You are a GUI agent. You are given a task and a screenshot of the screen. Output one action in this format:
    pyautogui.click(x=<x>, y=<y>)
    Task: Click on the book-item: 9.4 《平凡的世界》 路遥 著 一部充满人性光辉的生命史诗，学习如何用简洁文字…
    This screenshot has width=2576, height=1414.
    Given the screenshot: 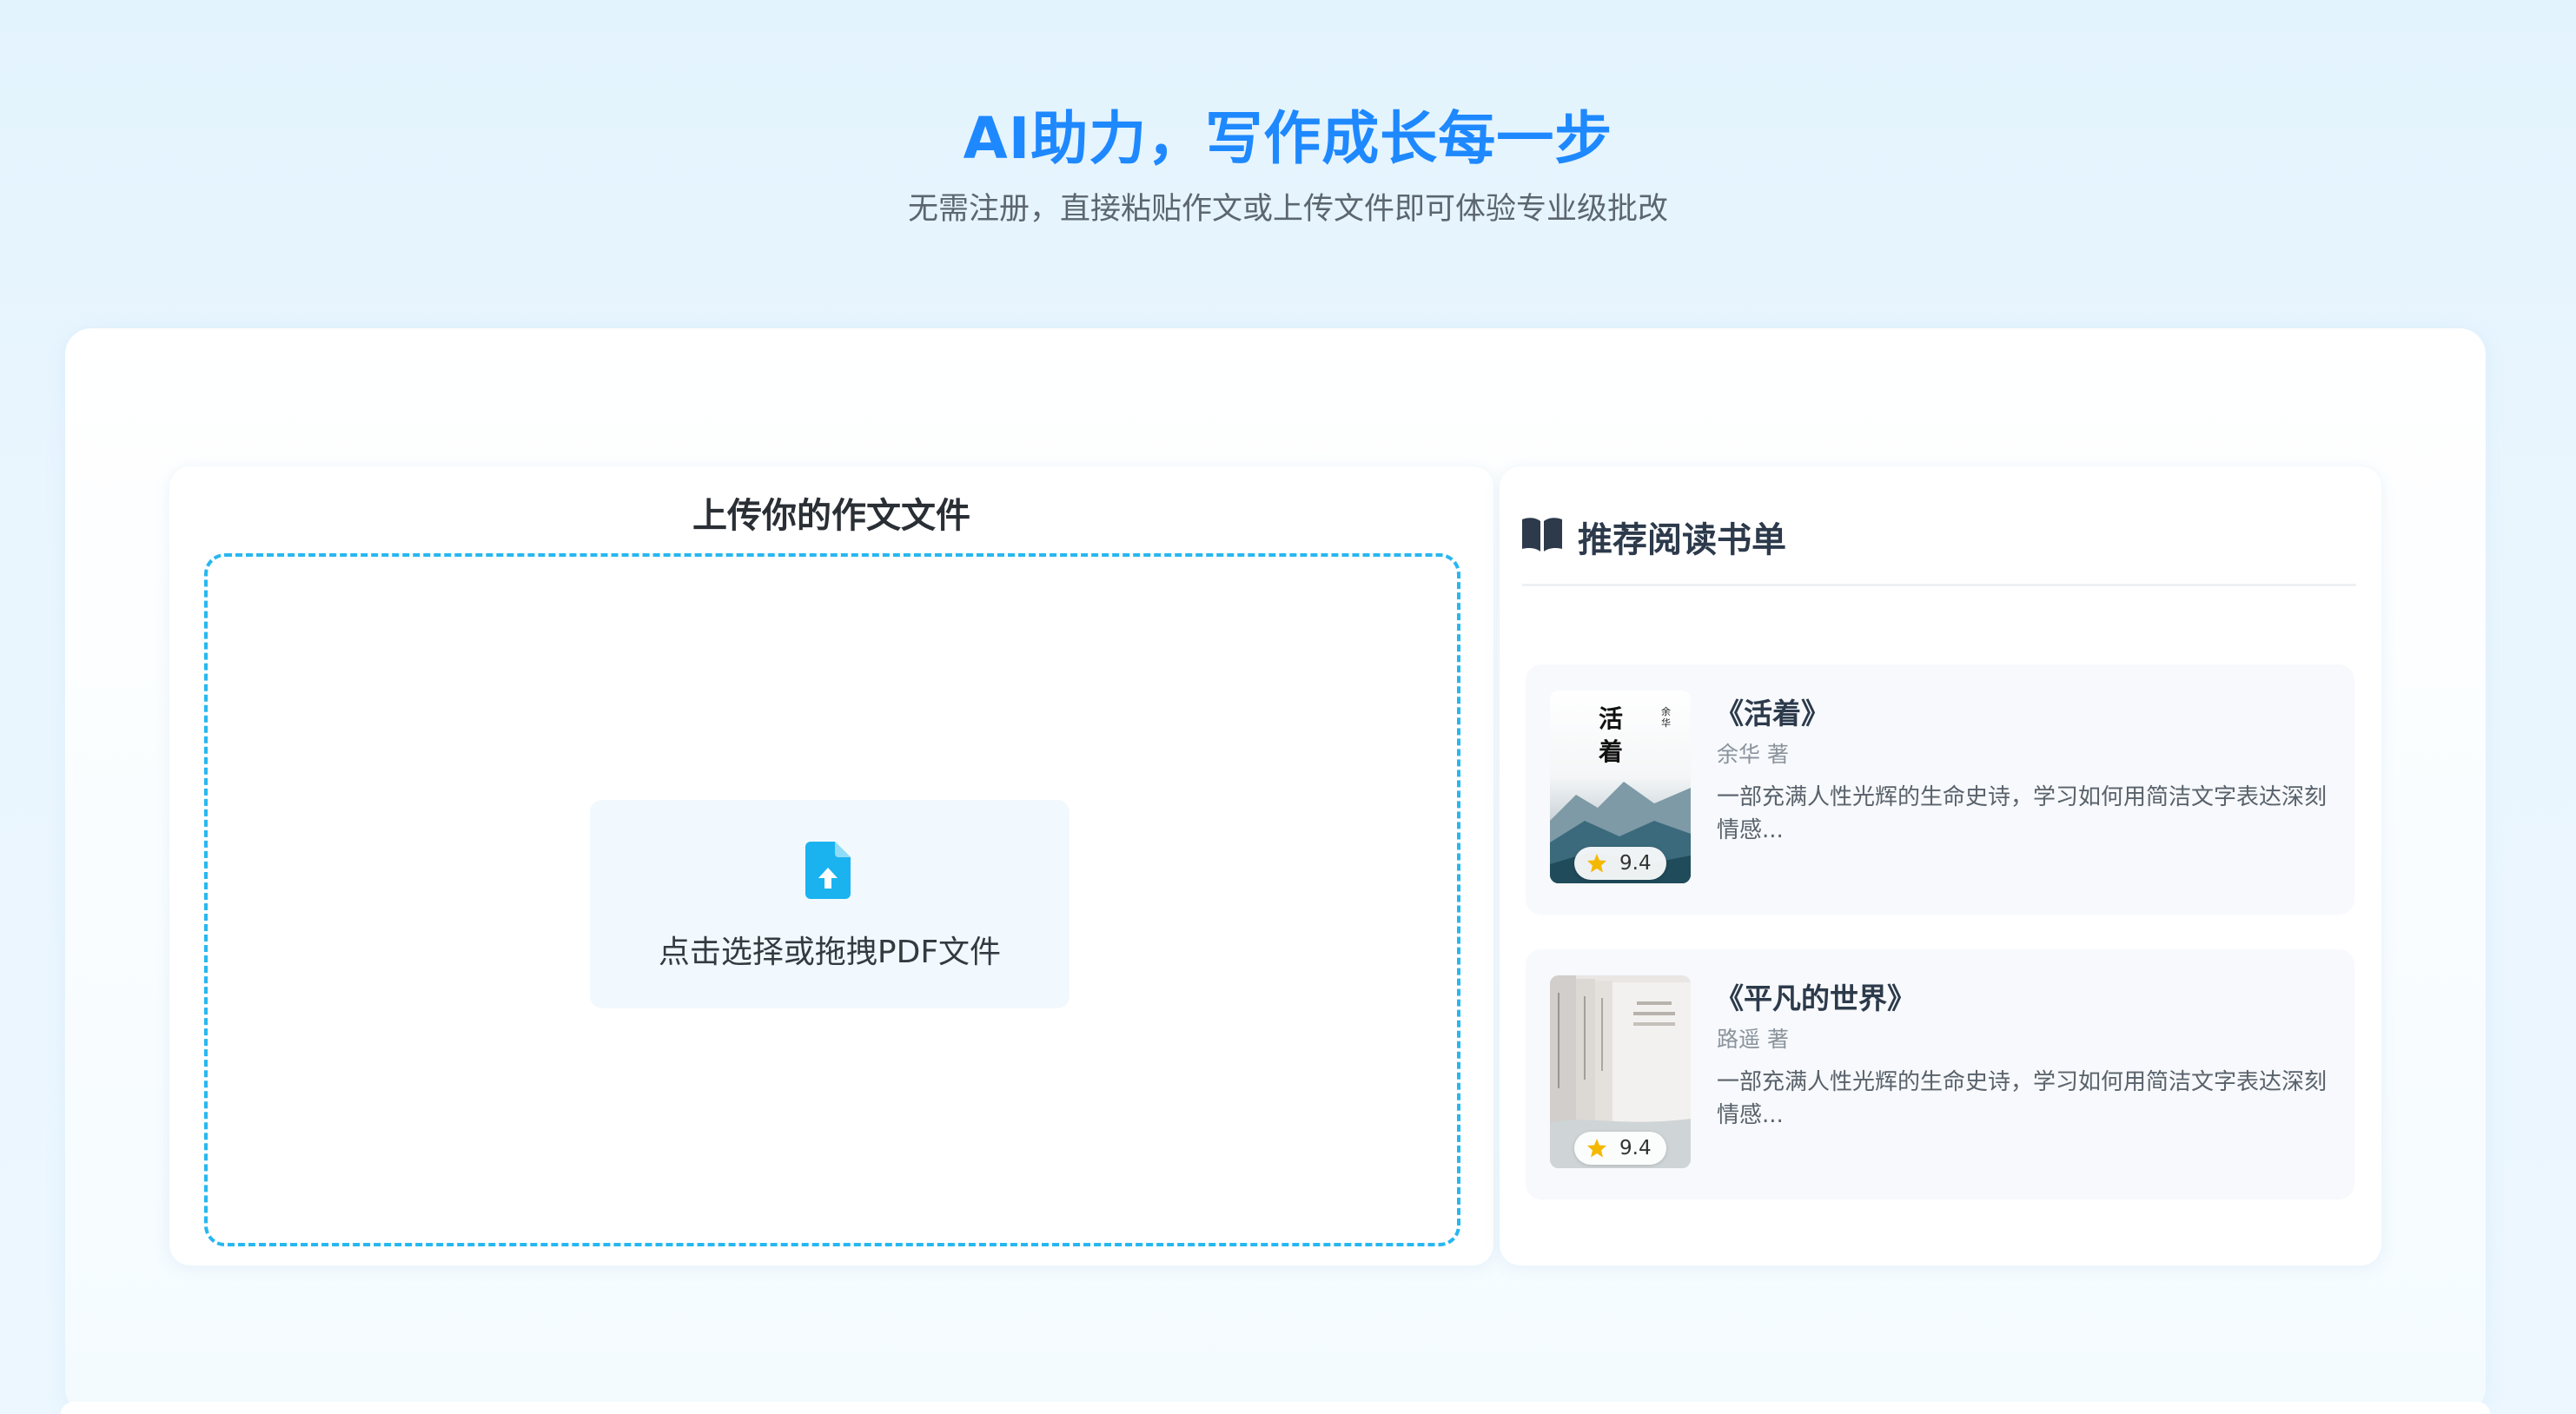 What is the action you would take?
    pyautogui.click(x=1940, y=1074)
    